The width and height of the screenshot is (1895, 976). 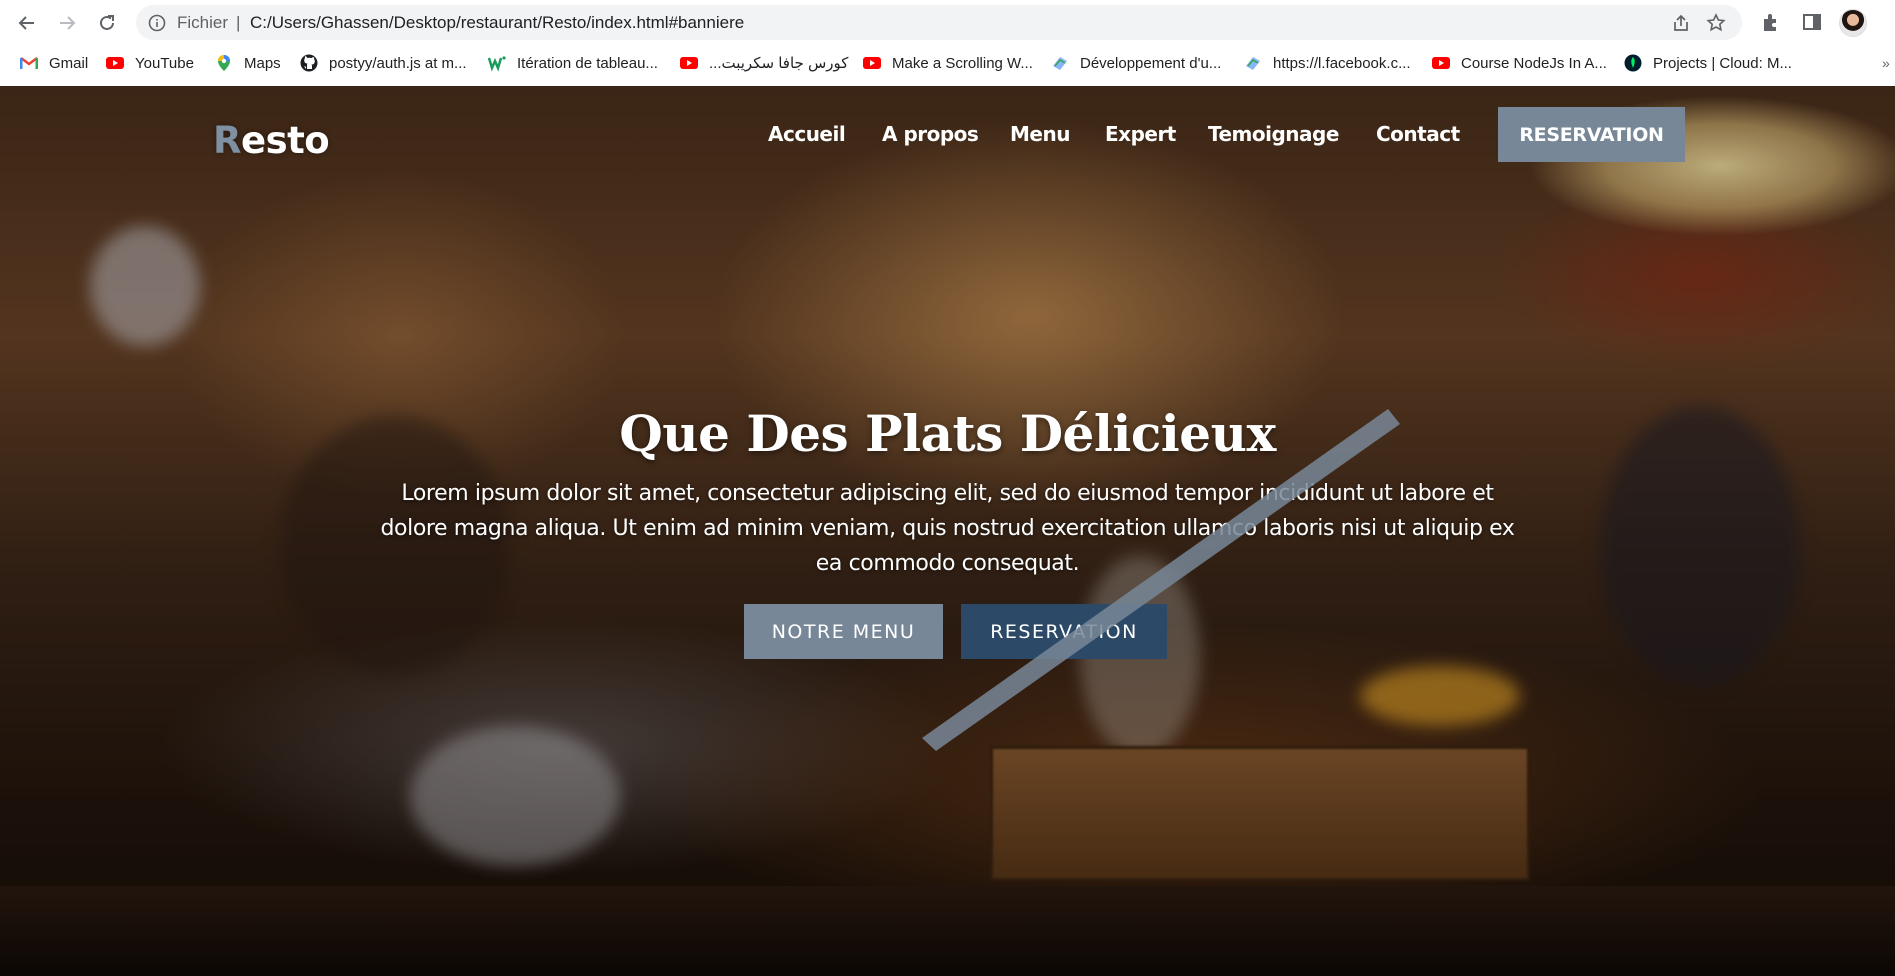 What do you see at coordinates (1771, 22) in the screenshot?
I see `extensions-icon` at bounding box center [1771, 22].